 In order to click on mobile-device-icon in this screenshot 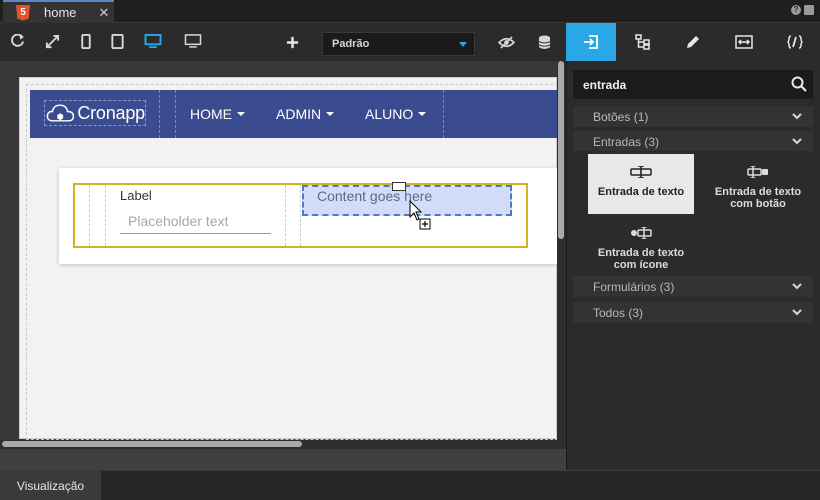, I will do `click(86, 41)`.